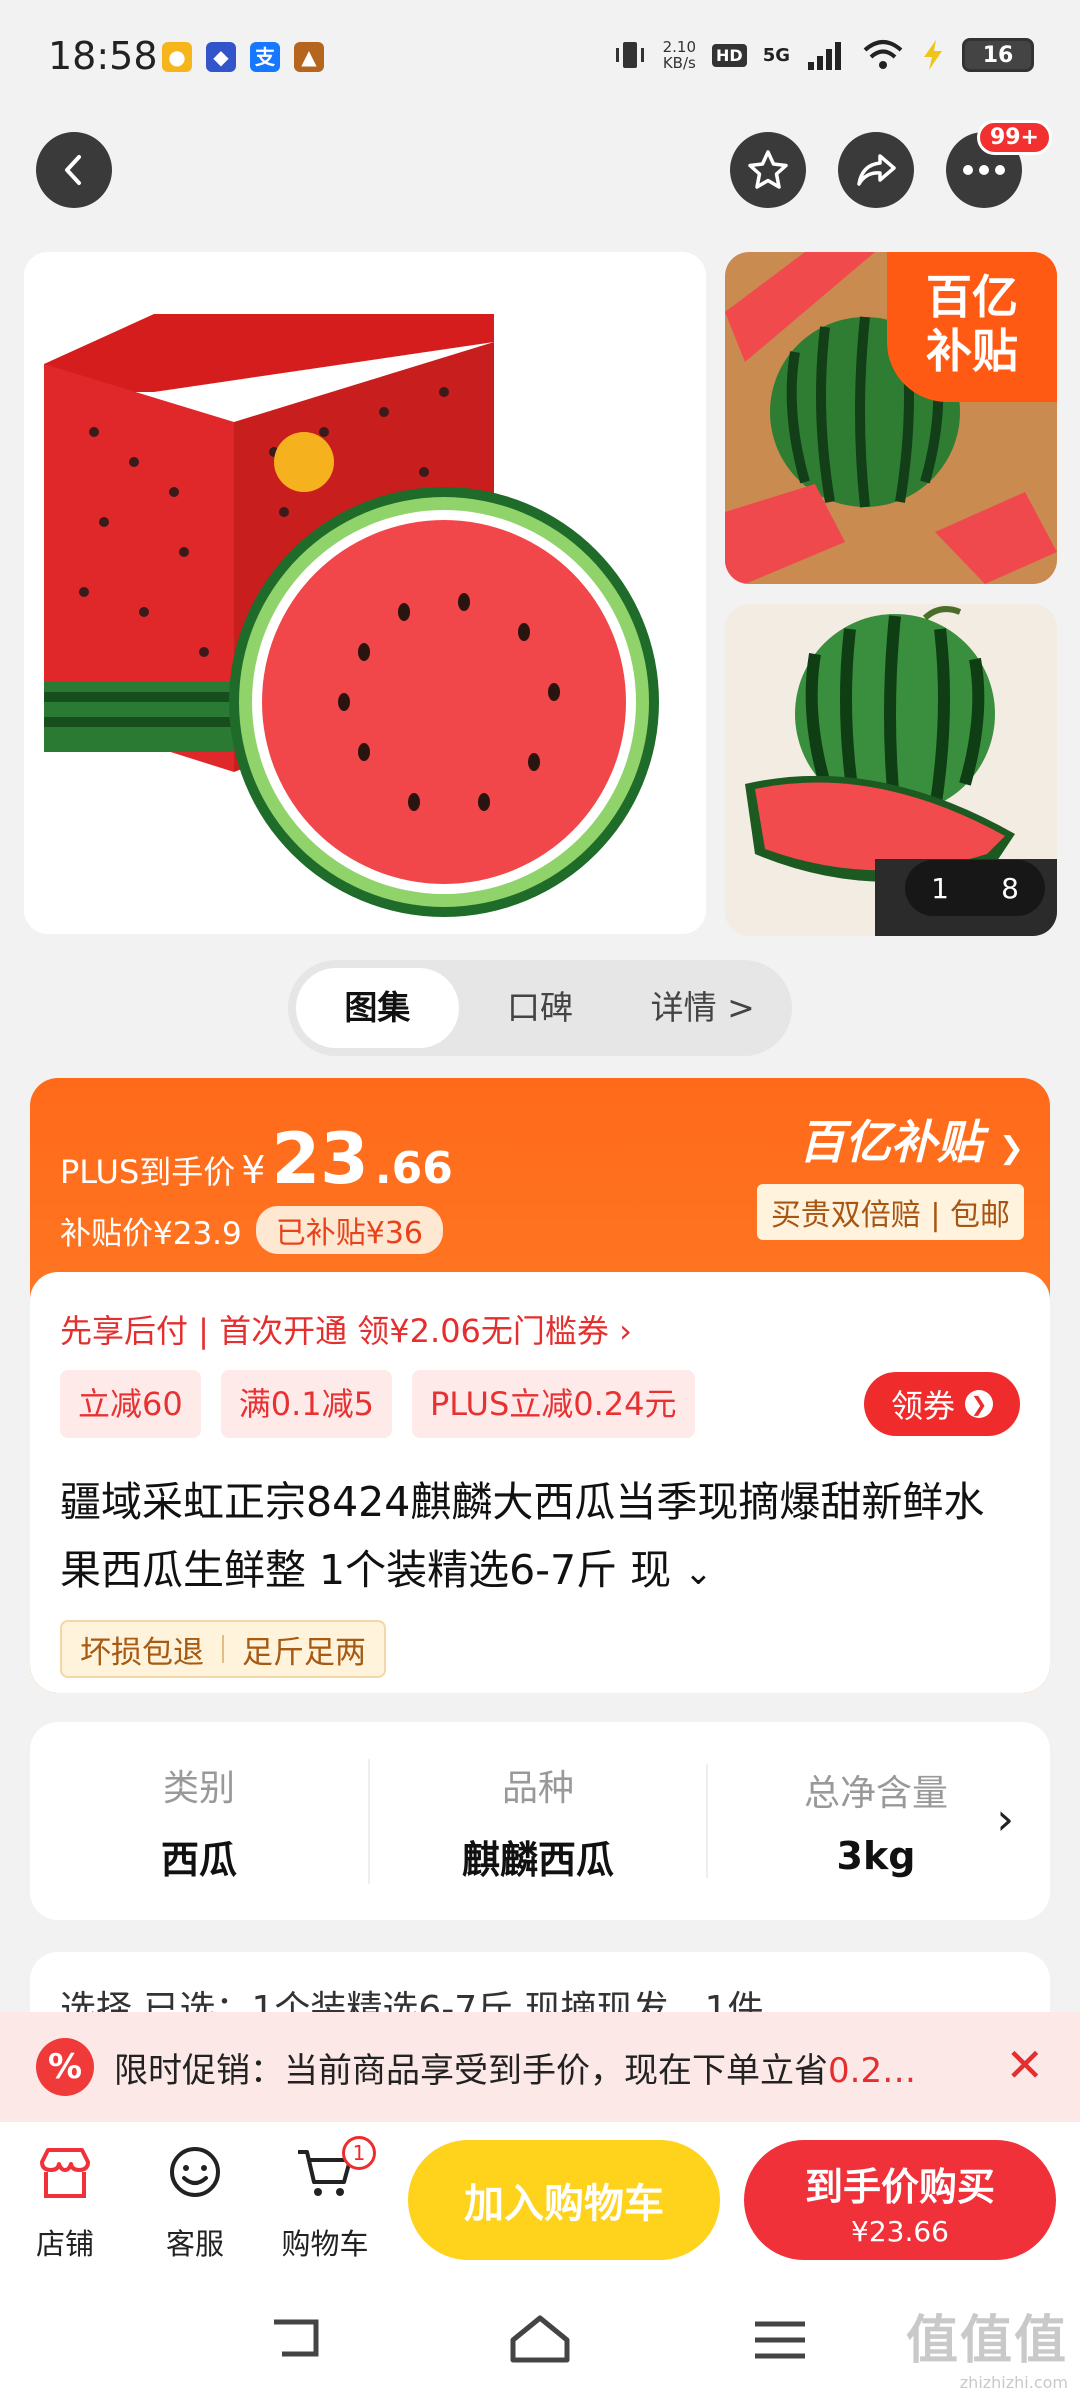 This screenshot has height=2400, width=1080. Describe the element at coordinates (413, 1168) in the screenshot. I see `price-decimal: .66` at that location.